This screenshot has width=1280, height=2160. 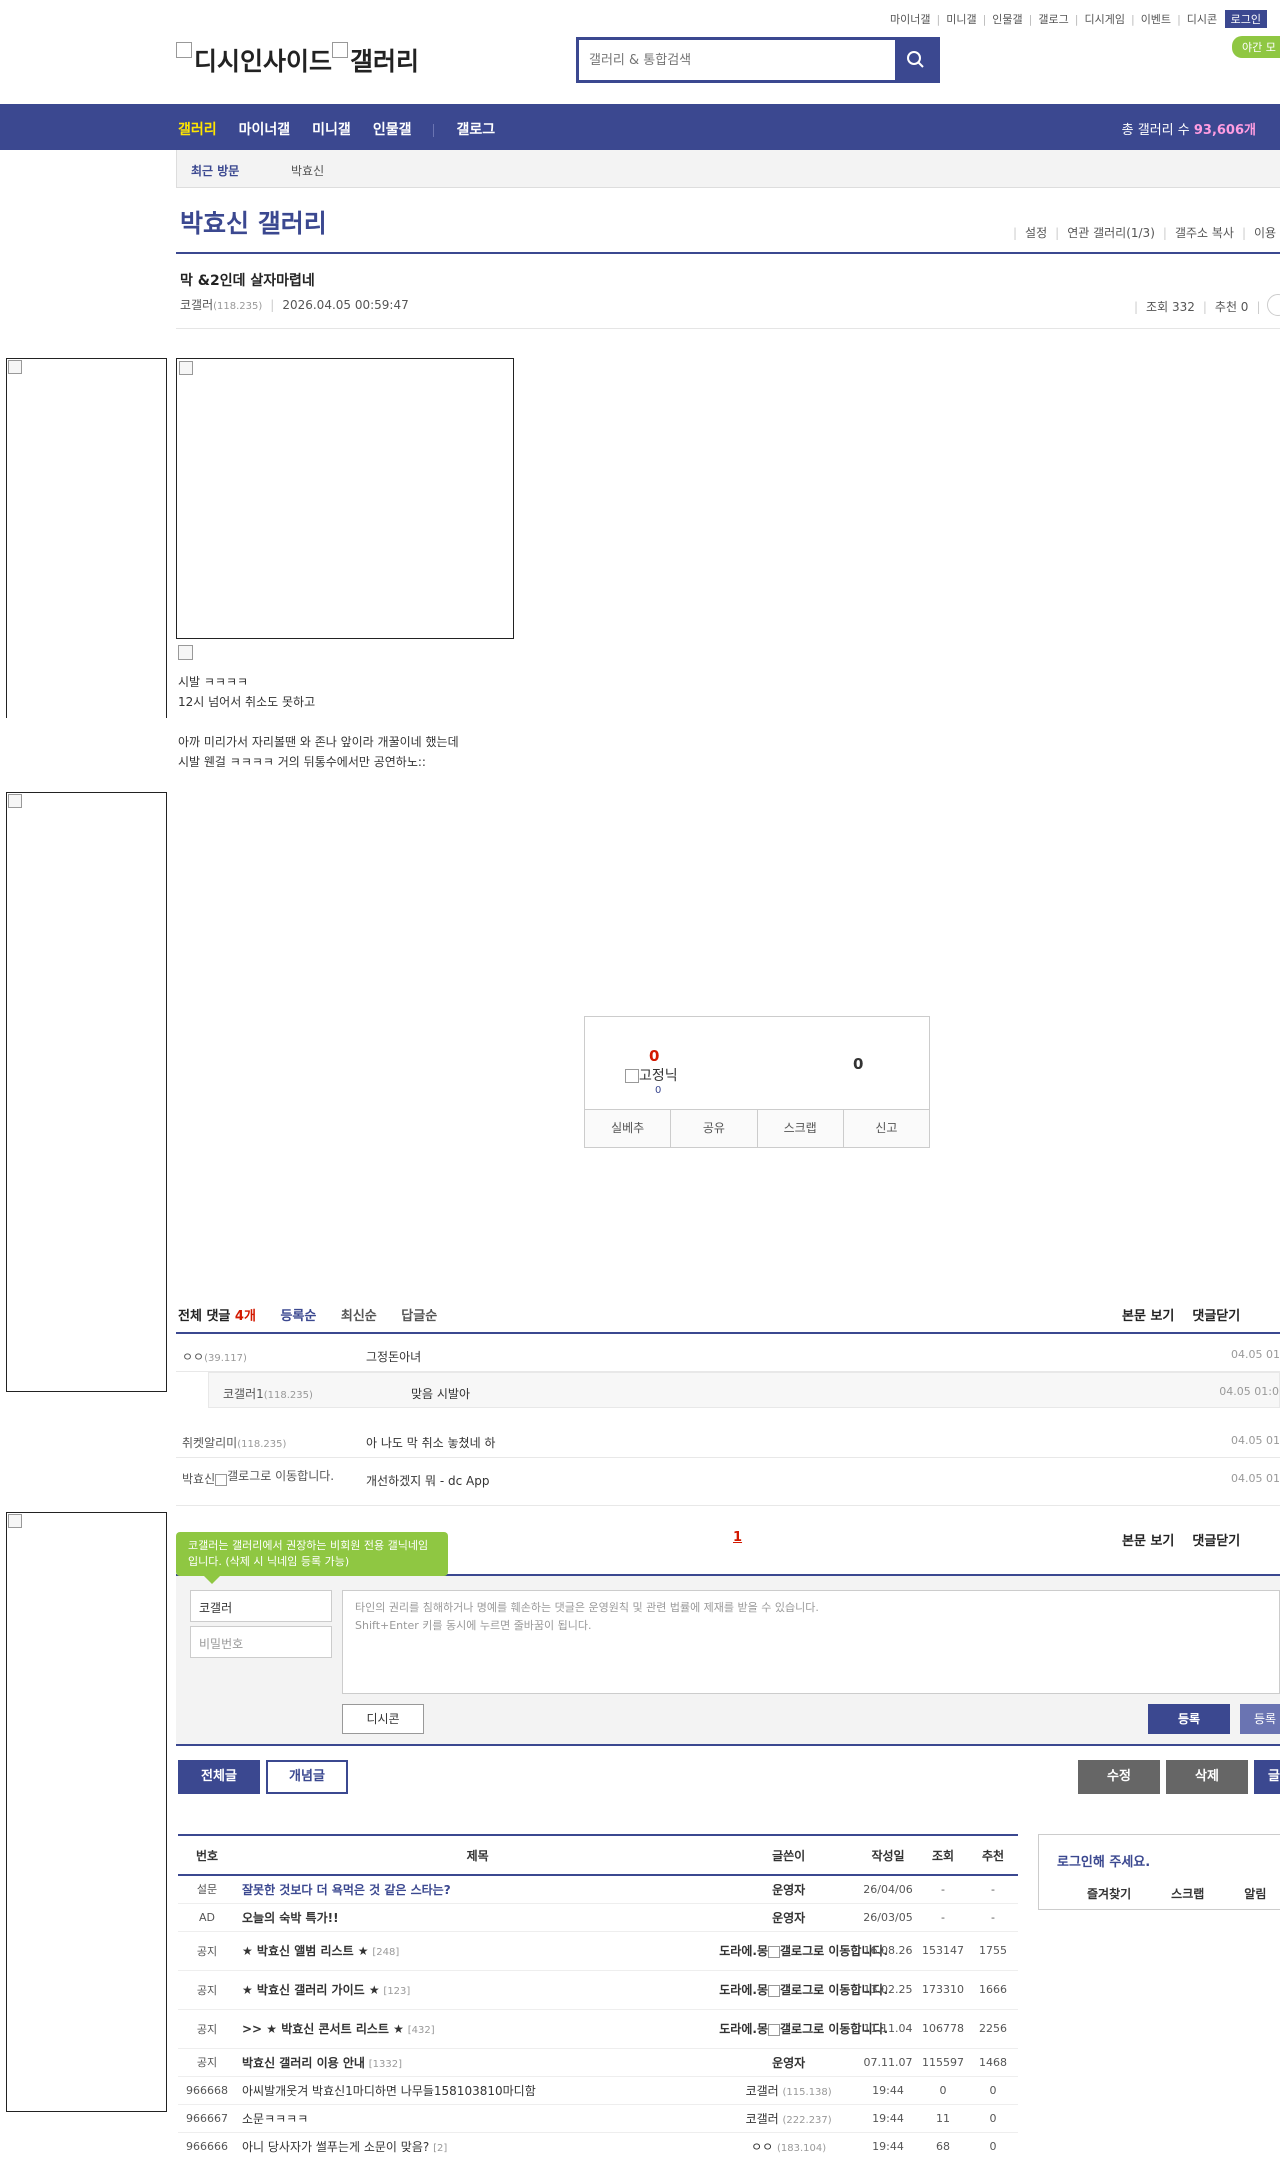 What do you see at coordinates (307, 1777) in the screenshot?
I see `concept-posts-button: 개념글` at bounding box center [307, 1777].